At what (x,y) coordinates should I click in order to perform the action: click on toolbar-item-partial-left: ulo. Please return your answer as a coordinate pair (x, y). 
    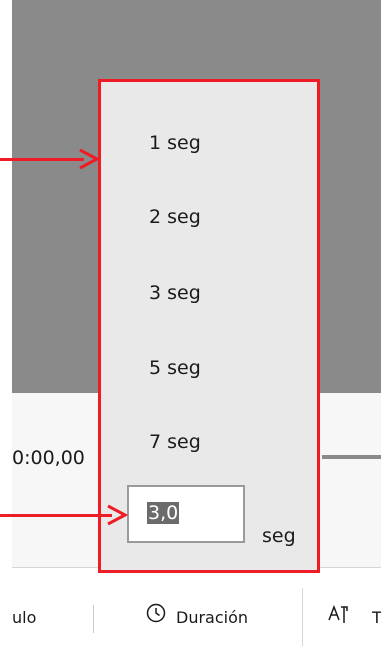
    Looking at the image, I should click on (24, 617).